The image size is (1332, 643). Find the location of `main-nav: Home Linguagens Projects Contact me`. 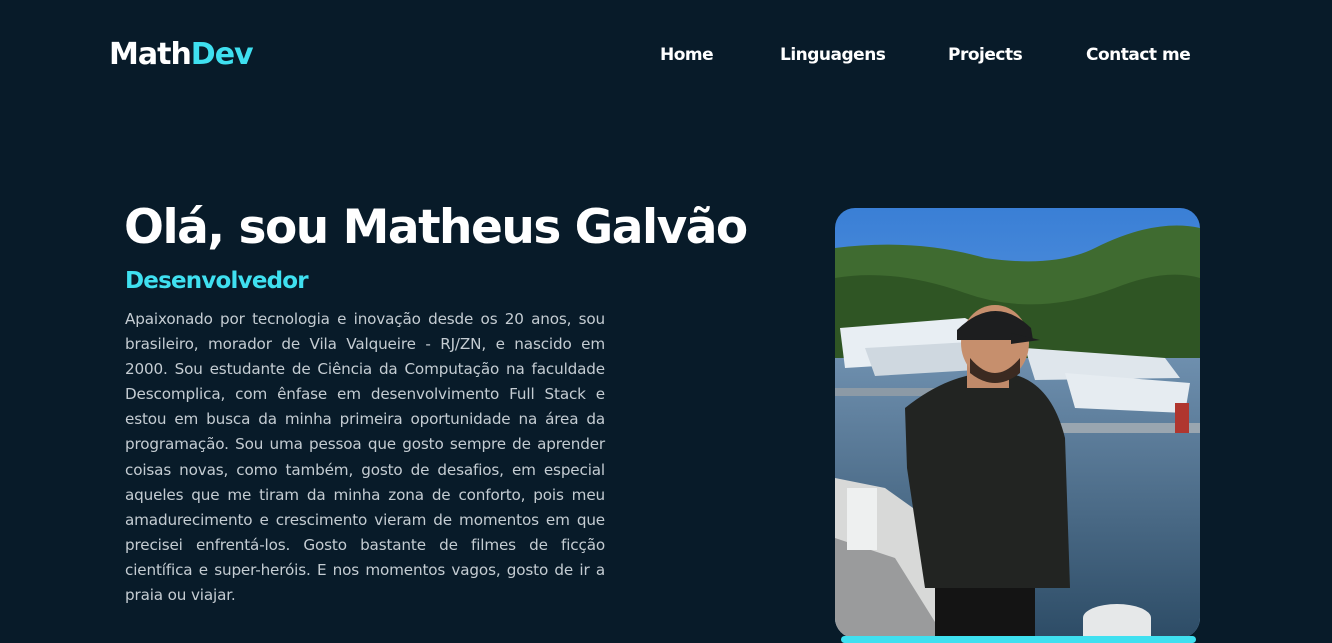

main-nav: Home Linguagens Projects Contact me is located at coordinates (666, 56).